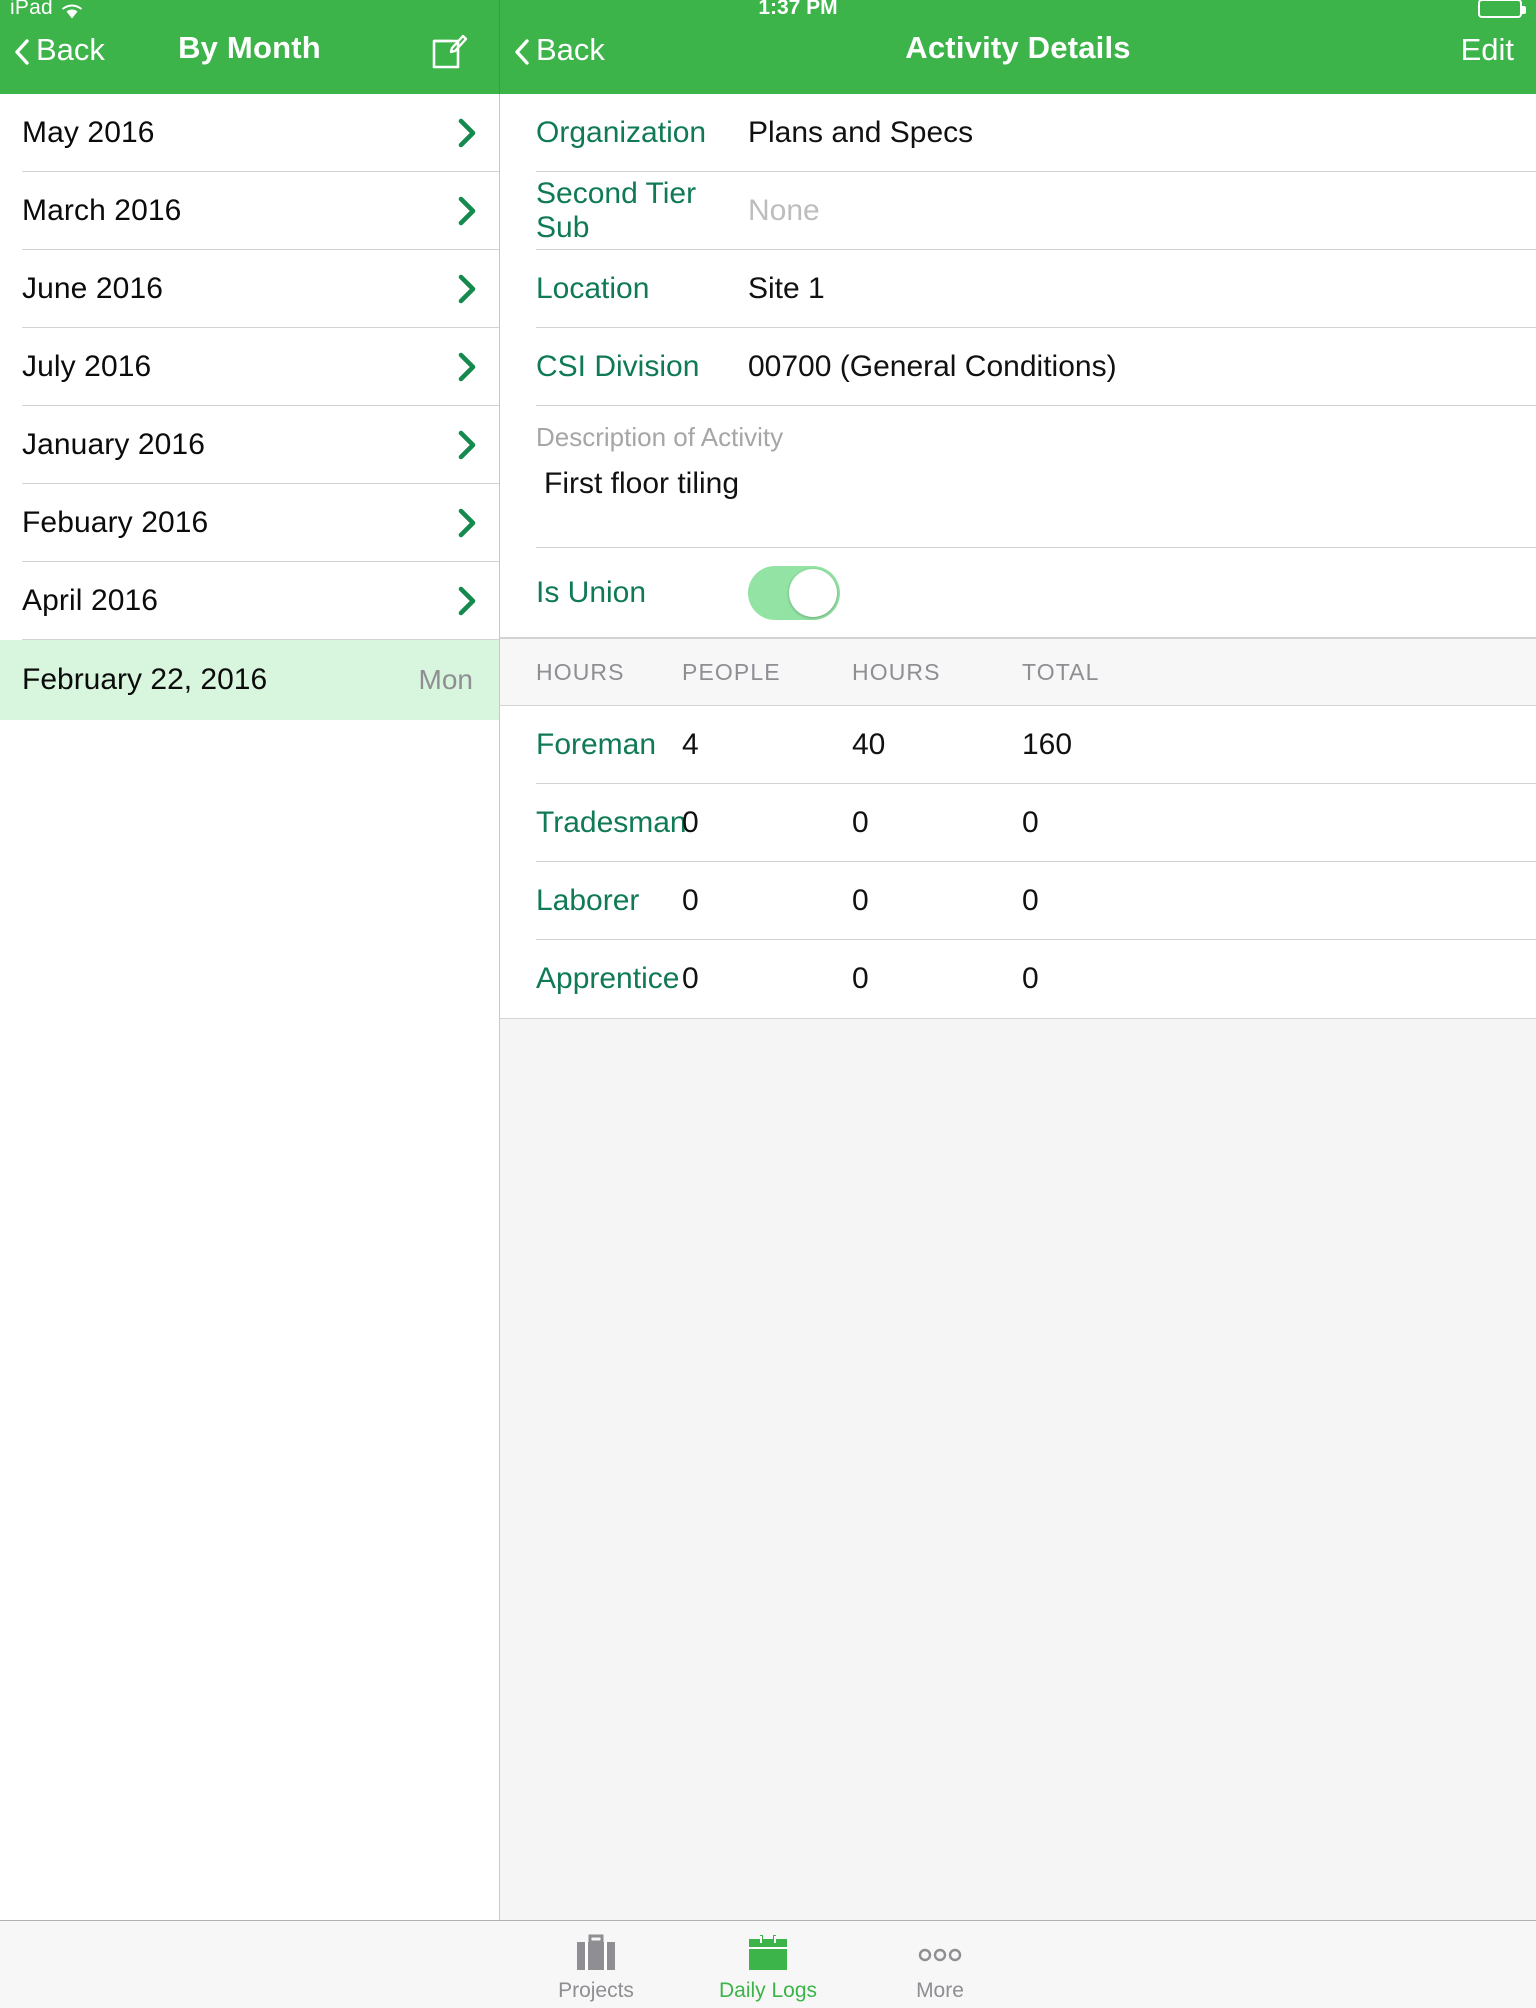  Describe the element at coordinates (869, 744) in the screenshot. I see `row-hours: 40` at that location.